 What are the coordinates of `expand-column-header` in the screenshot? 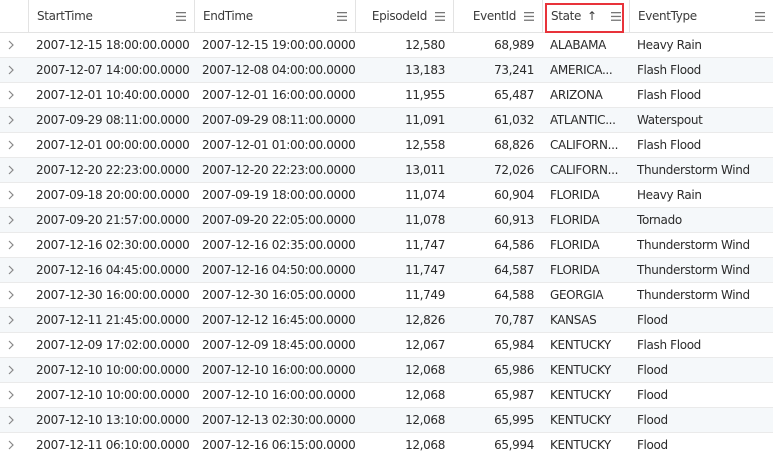 It's located at (14, 16).